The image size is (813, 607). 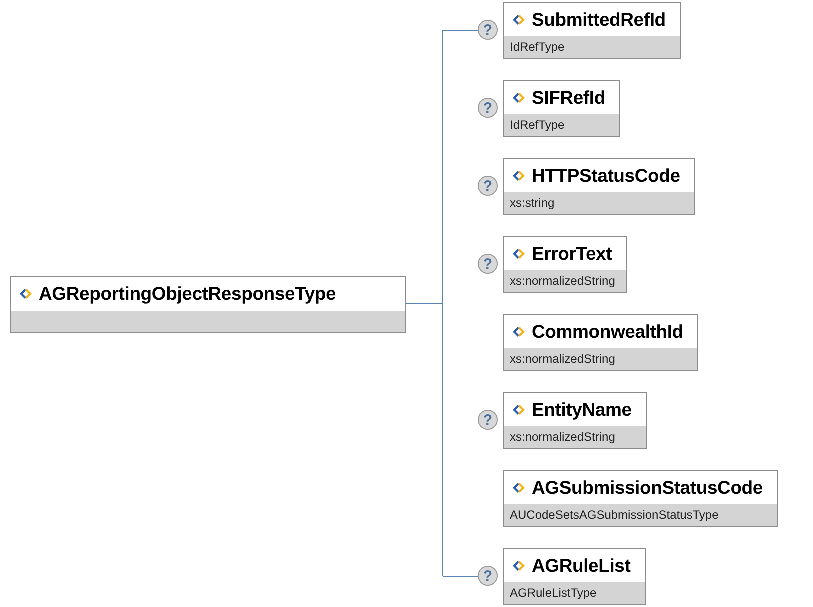 I want to click on child-element-box: SubmittedRefId IdRefType, so click(x=592, y=30).